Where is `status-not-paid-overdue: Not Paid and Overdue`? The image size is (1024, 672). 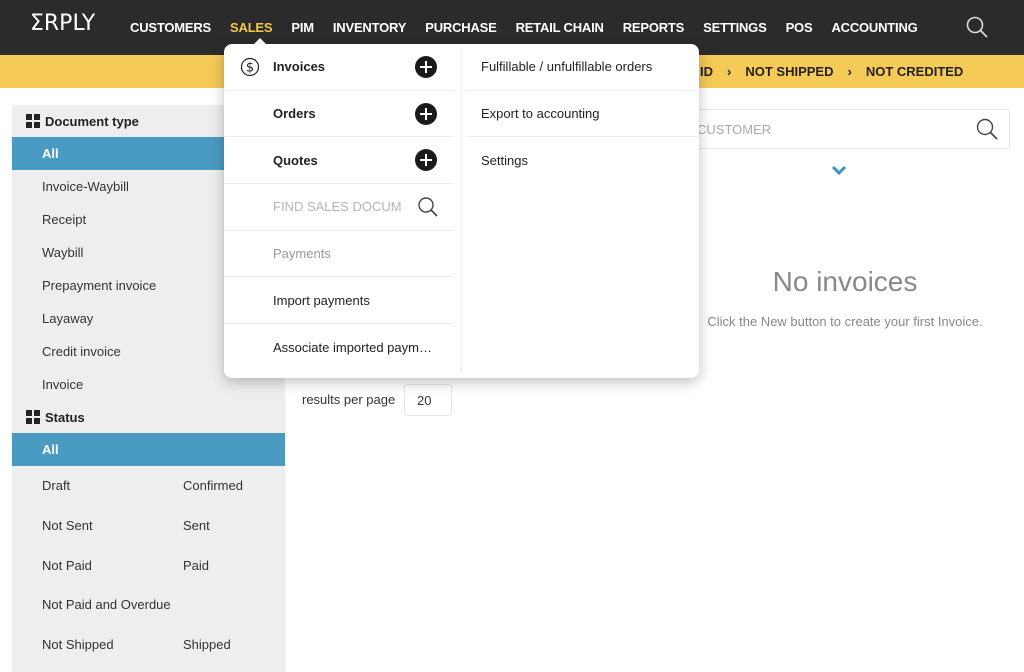
status-not-paid-overdue: Not Paid and Overdue is located at coordinates (97, 604).